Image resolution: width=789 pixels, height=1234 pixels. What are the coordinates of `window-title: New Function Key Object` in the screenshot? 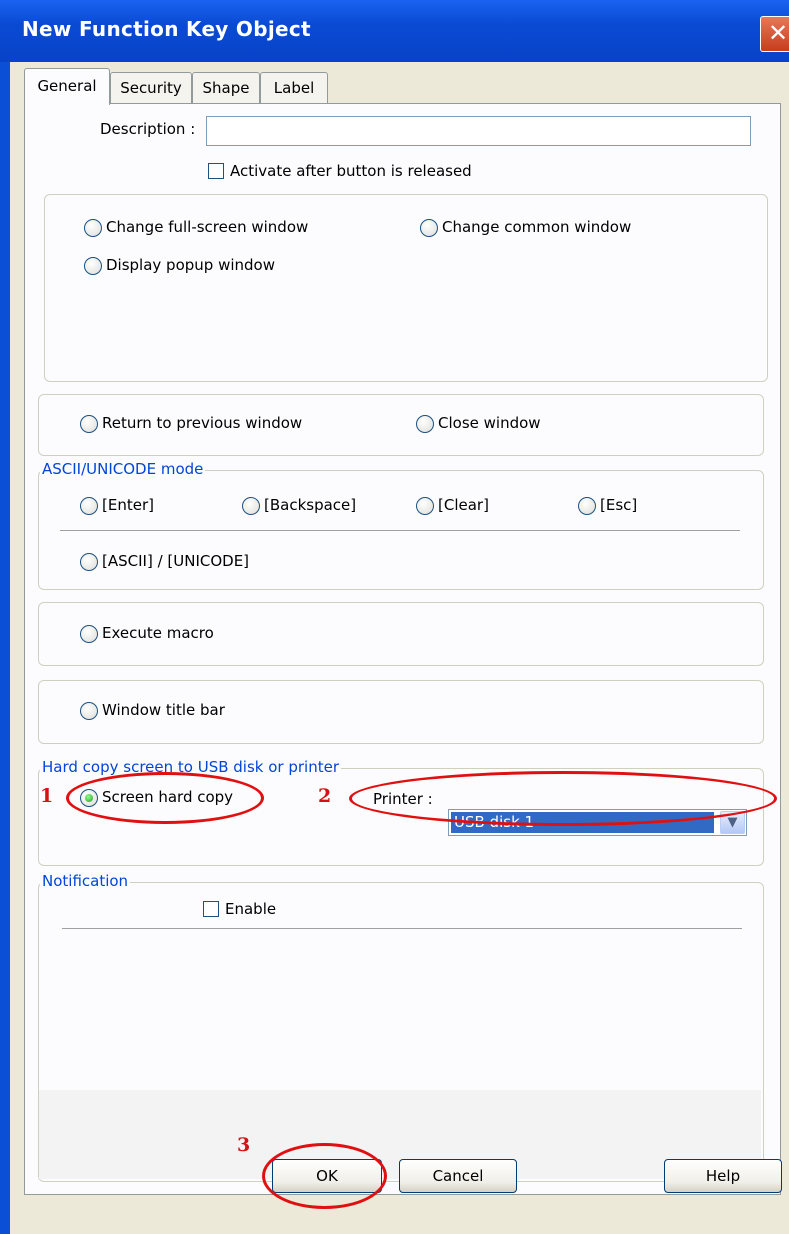 It's located at (166, 29).